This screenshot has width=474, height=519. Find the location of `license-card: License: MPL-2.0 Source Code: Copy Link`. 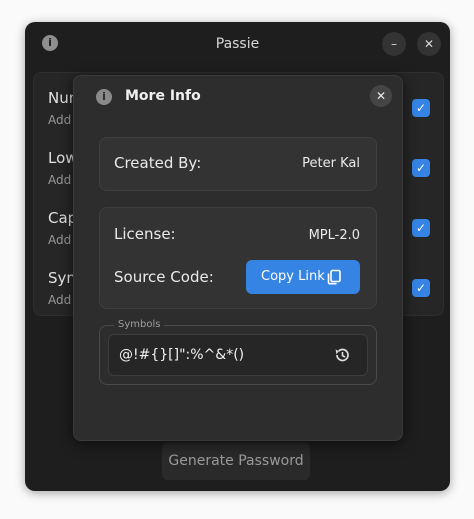

license-card: License: MPL-2.0 Source Code: Copy Link is located at coordinates (238, 258).